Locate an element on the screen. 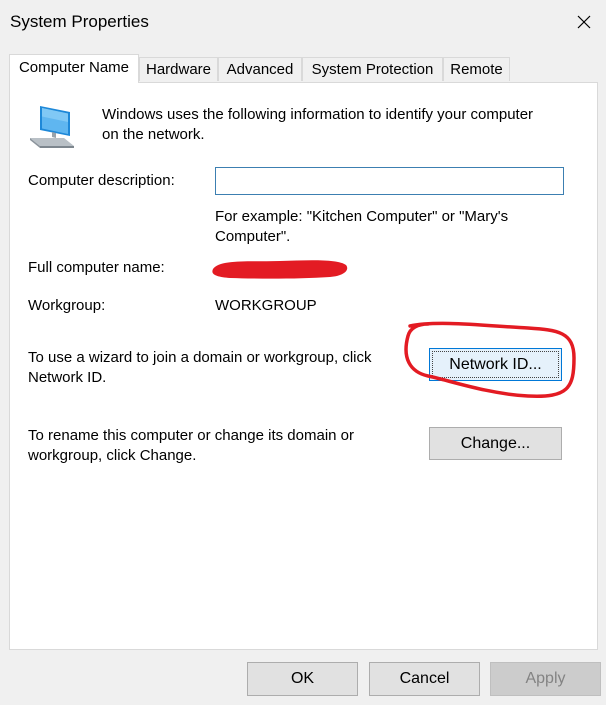 Image resolution: width=606 pixels, height=705 pixels. full-computer-name-label: Full computer name: is located at coordinates (96, 267).